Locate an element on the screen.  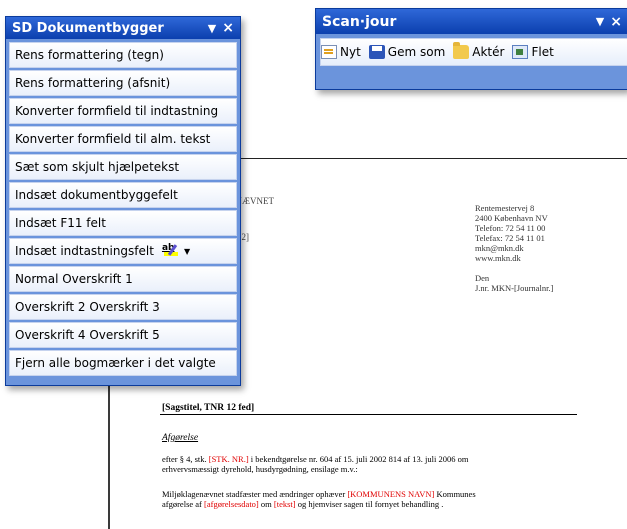
field-tekst: [tekst] is located at coordinates (285, 504).